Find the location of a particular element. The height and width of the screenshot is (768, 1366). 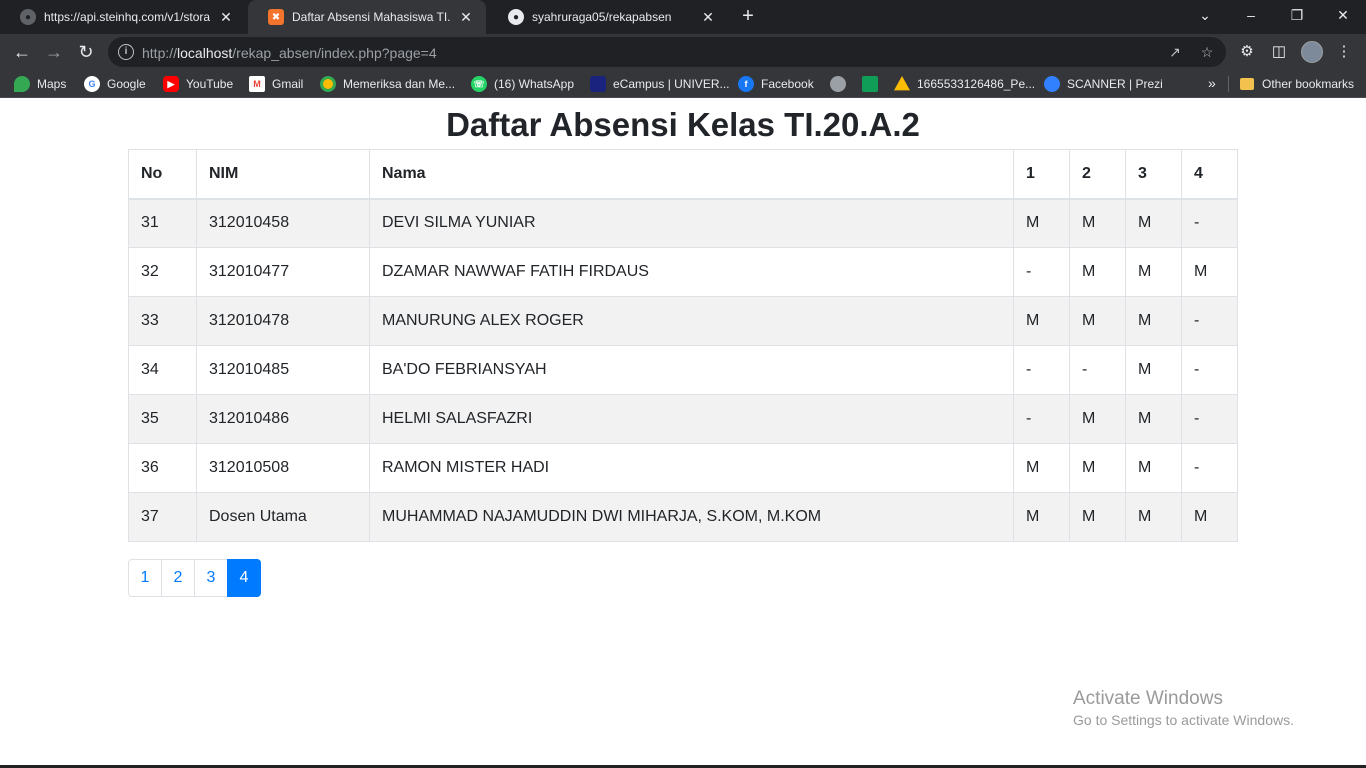

close-window-button: ✕ is located at coordinates (1343, 15).